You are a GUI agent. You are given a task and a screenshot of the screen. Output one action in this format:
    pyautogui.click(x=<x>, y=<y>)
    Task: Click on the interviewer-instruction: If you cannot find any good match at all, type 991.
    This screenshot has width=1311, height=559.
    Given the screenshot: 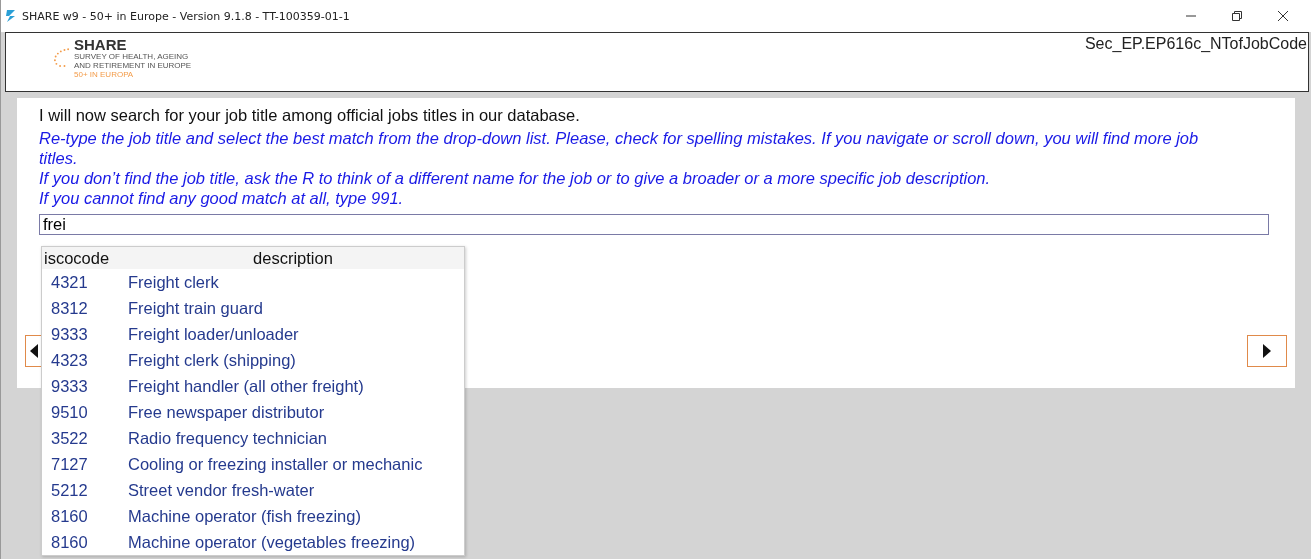 What is the action you would take?
    pyautogui.click(x=222, y=198)
    